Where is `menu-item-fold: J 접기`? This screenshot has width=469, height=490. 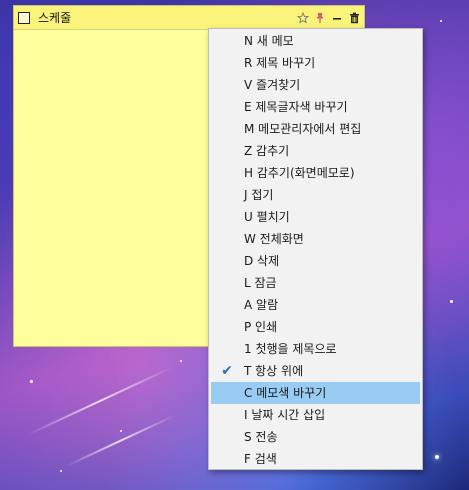
menu-item-fold: J 접기 is located at coordinates (315, 195).